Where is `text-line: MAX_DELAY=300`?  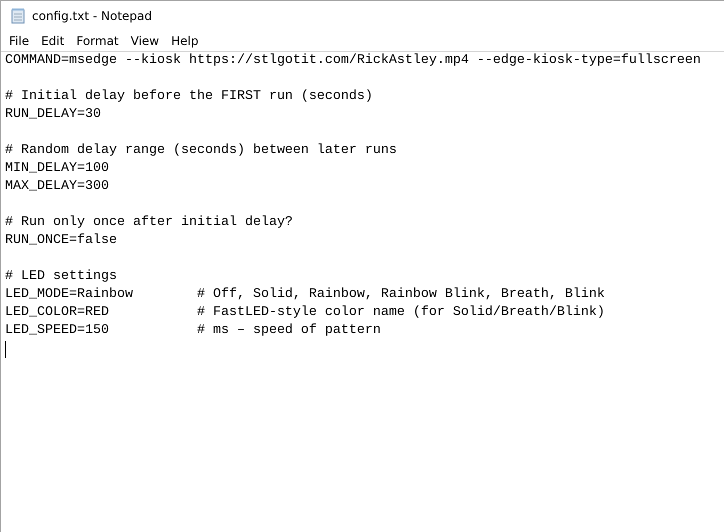 text-line: MAX_DELAY=300 is located at coordinates (57, 187).